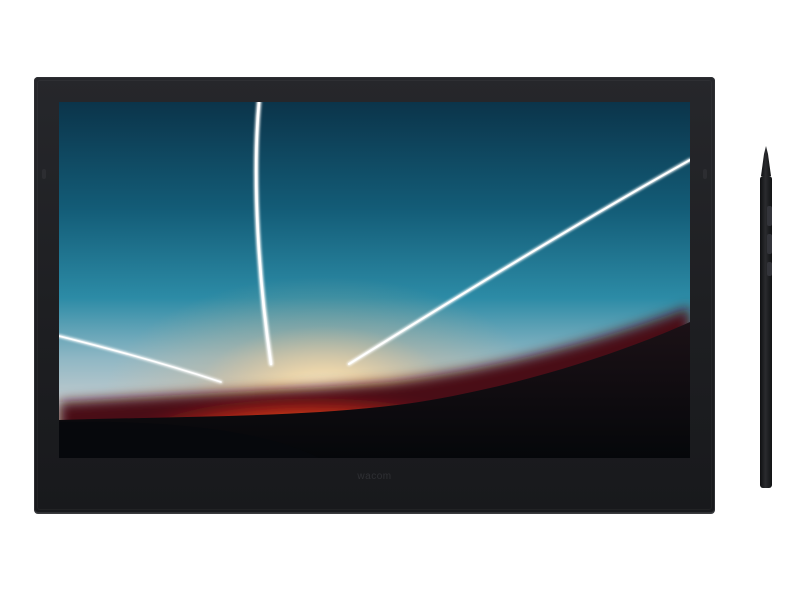  What do you see at coordinates (705, 174) in the screenshot?
I see `right-sensor-dot` at bounding box center [705, 174].